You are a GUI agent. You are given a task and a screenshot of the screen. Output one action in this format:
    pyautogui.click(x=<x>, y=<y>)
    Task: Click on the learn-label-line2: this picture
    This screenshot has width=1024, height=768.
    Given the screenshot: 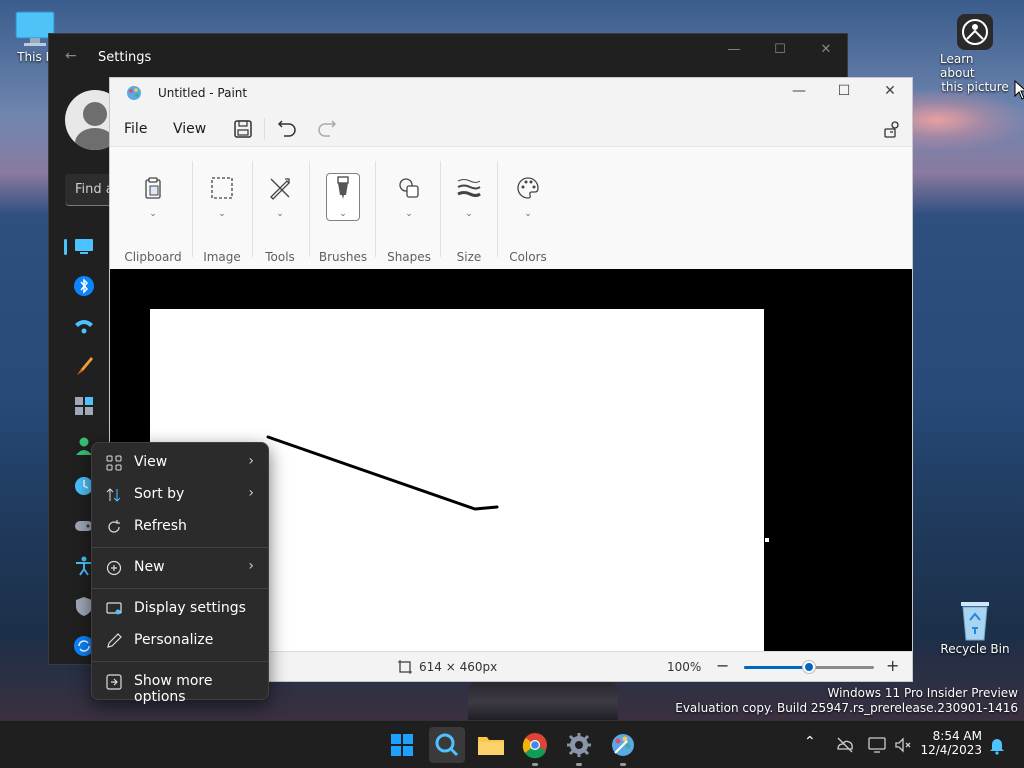 What is the action you would take?
    pyautogui.click(x=975, y=87)
    